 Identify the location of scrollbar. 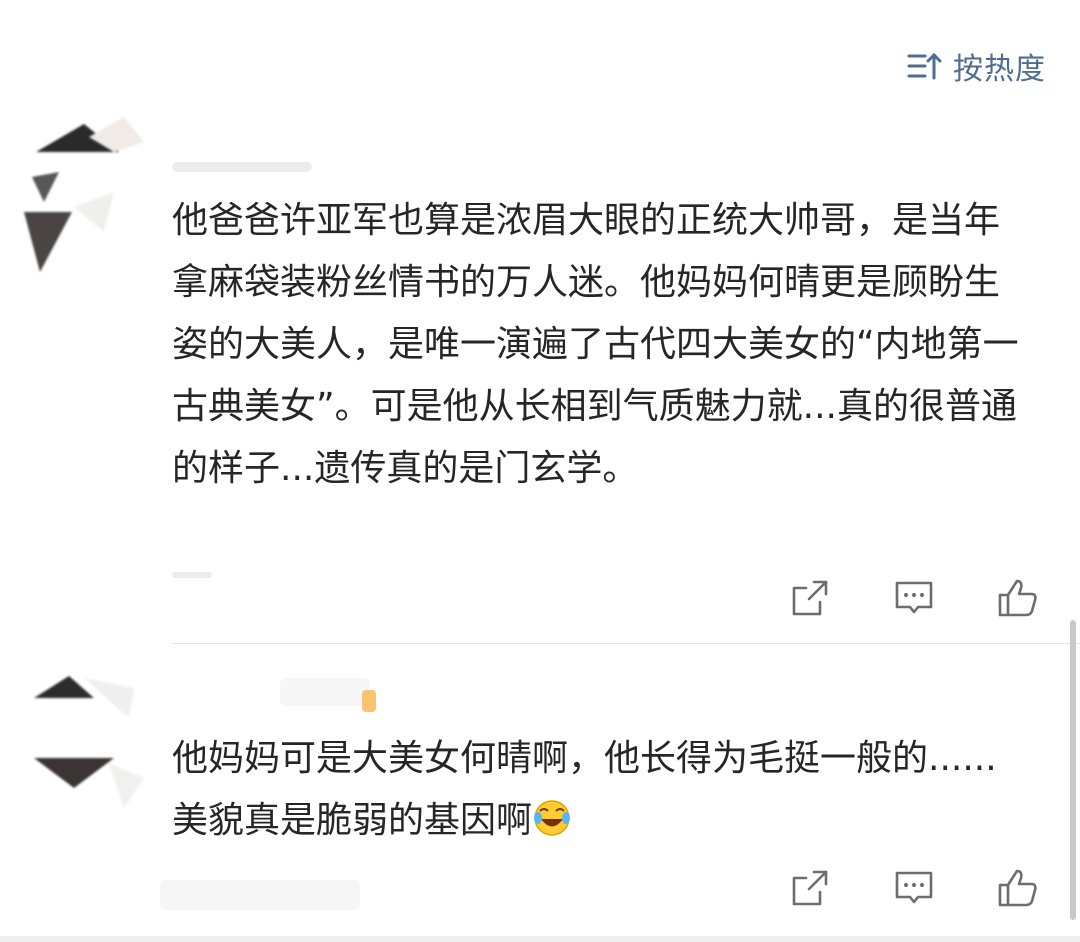
(1073, 770).